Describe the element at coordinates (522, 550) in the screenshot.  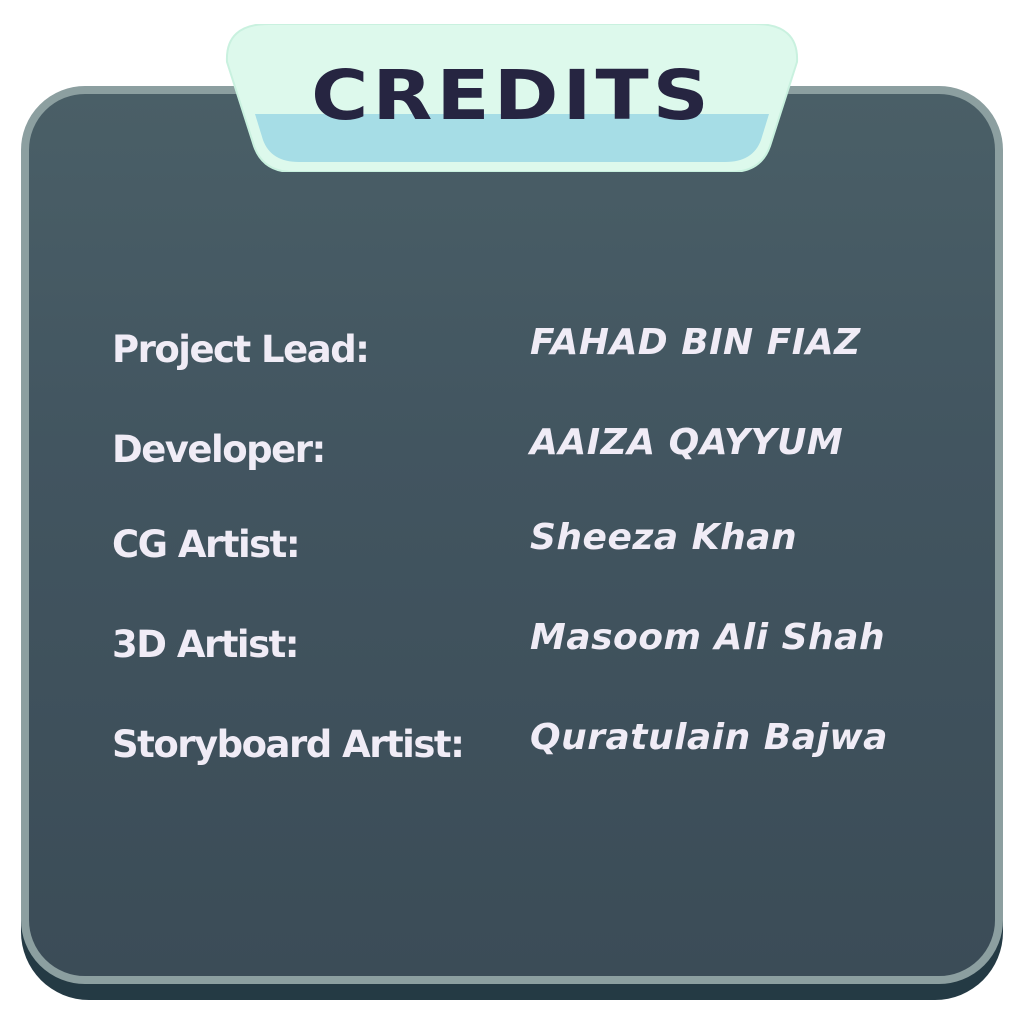
I see `credit-row-cg-artist: CG Artist: Sheeza Khan` at that location.